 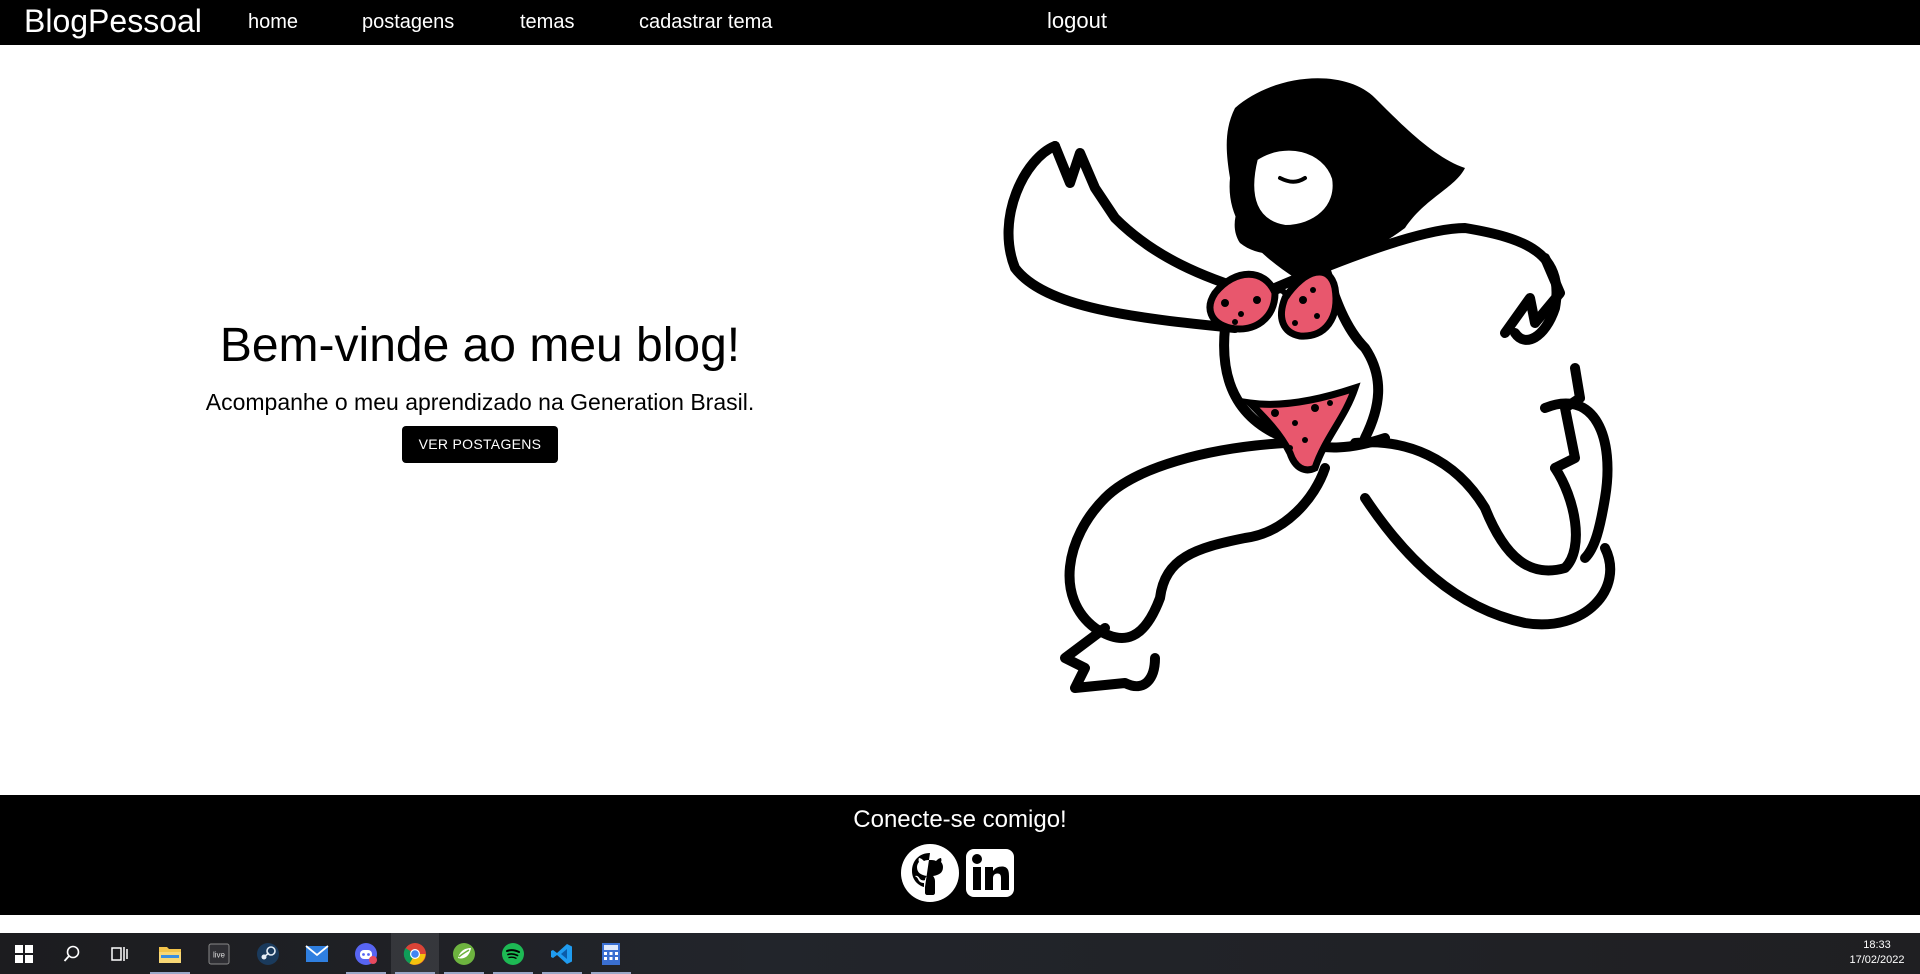 What do you see at coordinates (705, 22) in the screenshot?
I see `nav-link-cadastrar-tema: cadastrar tema` at bounding box center [705, 22].